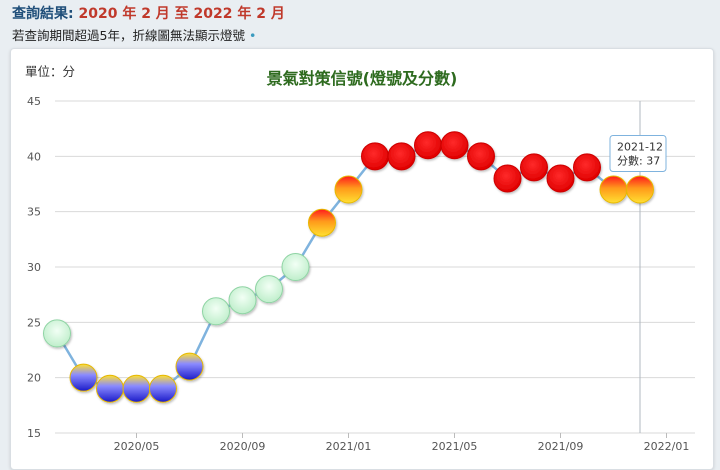 The height and width of the screenshot is (470, 720). What do you see at coordinates (640, 147) in the screenshot?
I see `tooltip-month: 2021-12` at bounding box center [640, 147].